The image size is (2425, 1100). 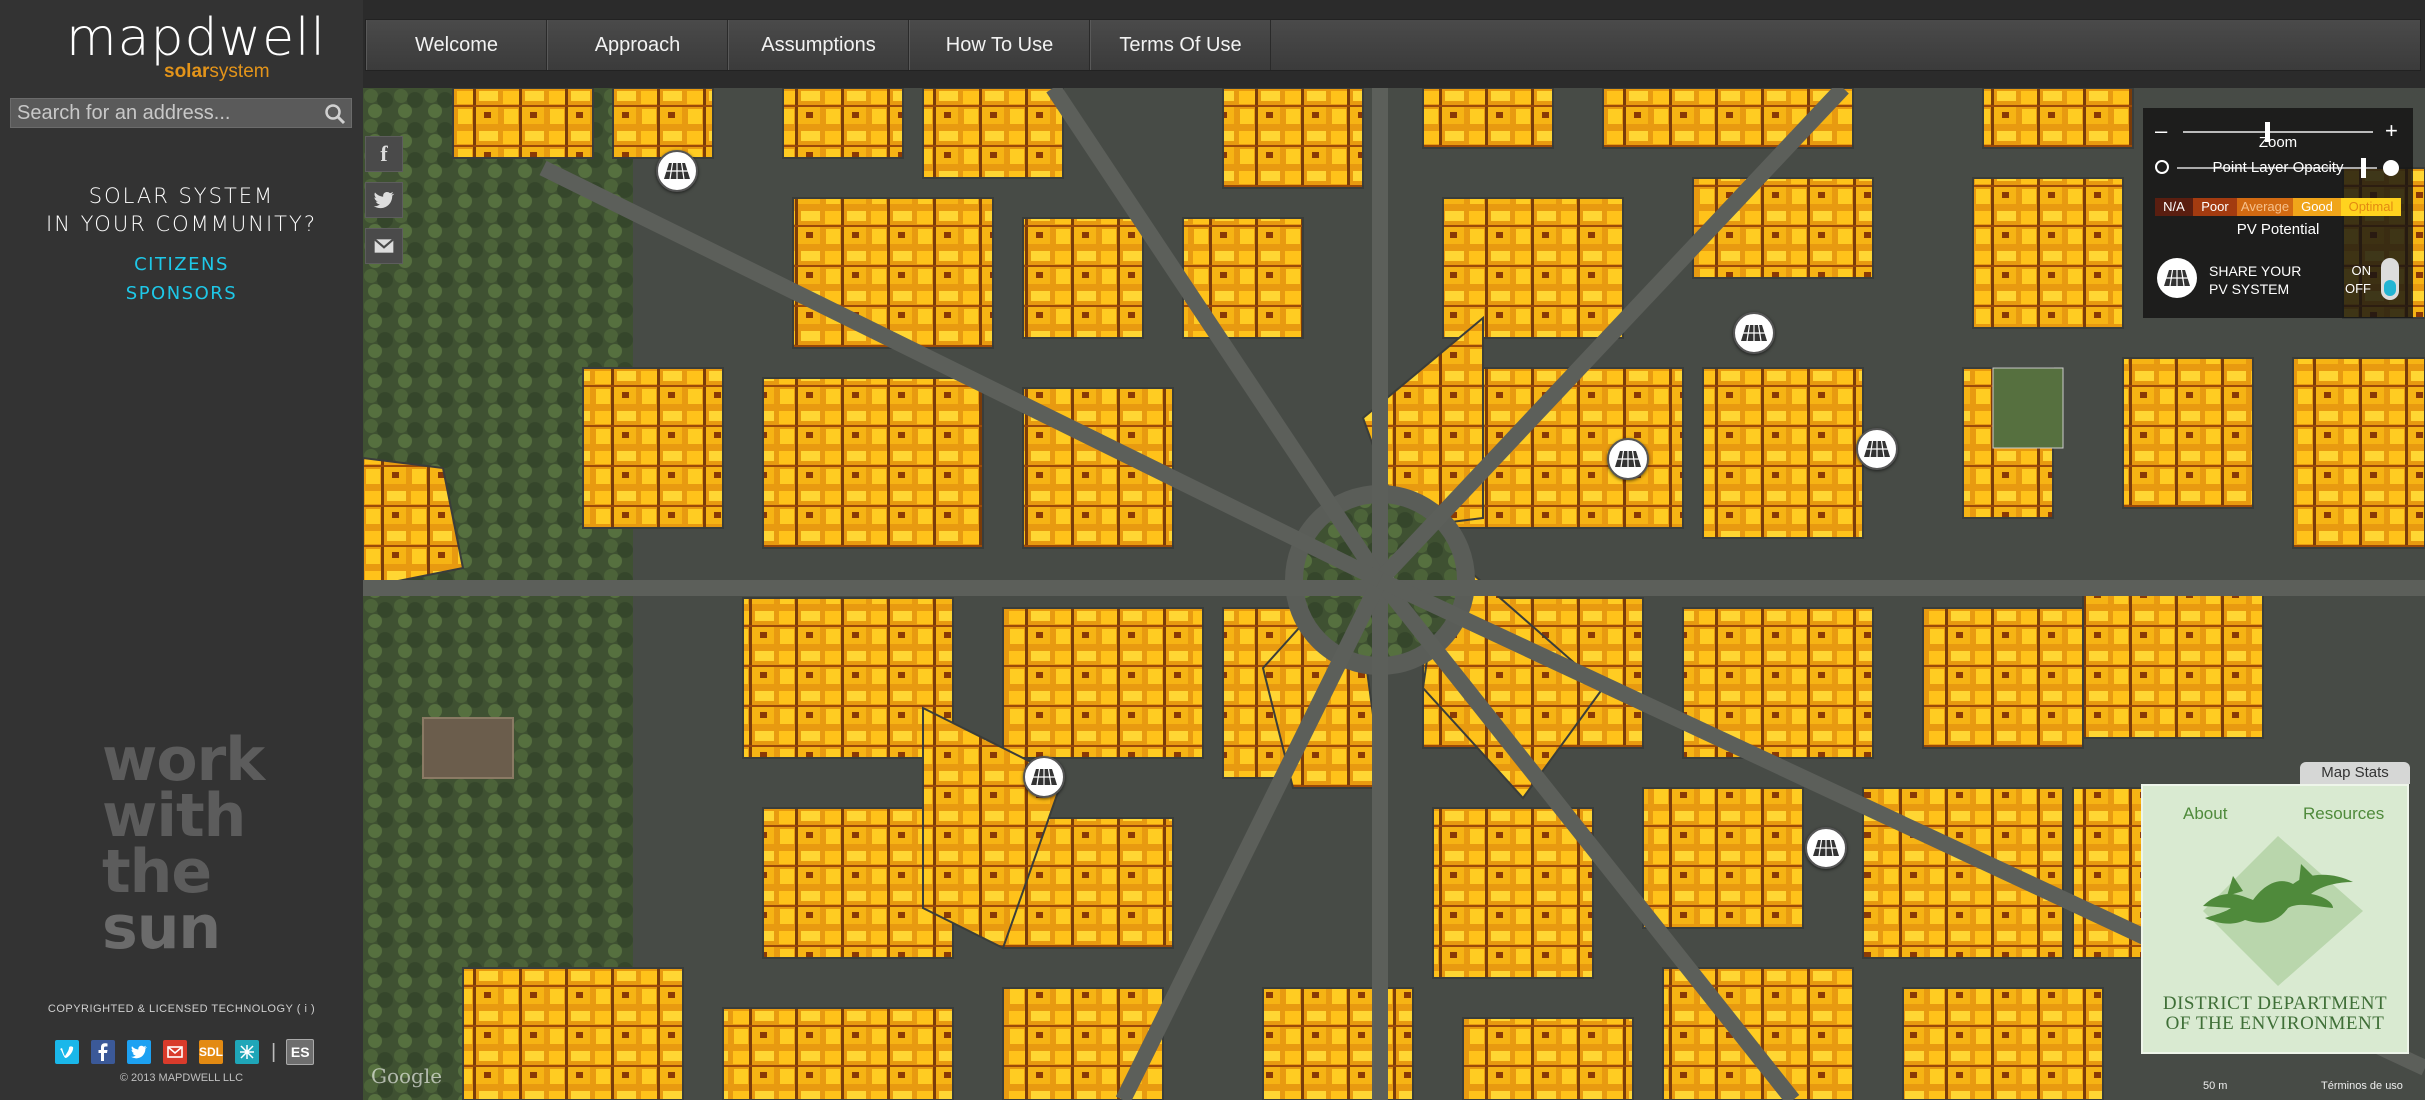 I want to click on map-share-rail: f, so click(x=384, y=205).